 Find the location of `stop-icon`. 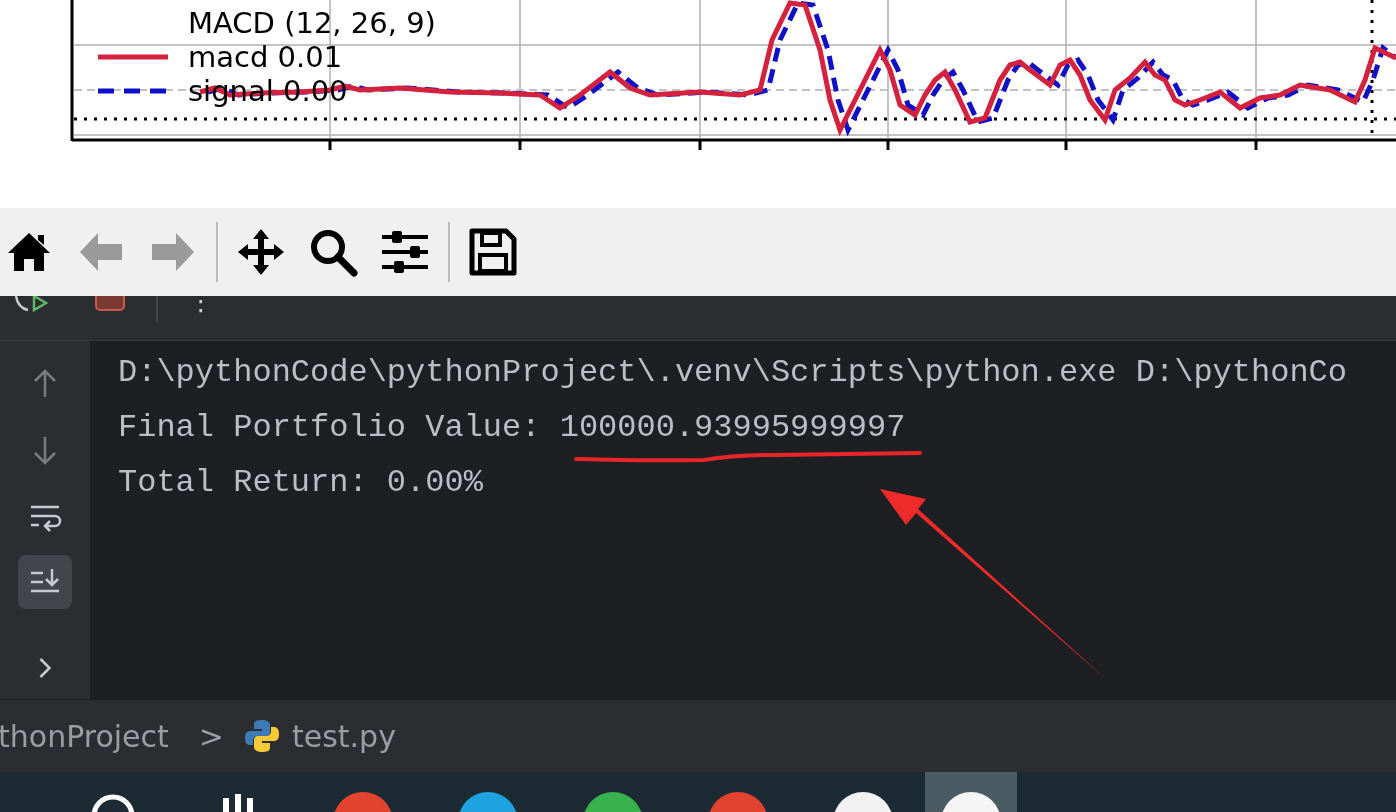

stop-icon is located at coordinates (110, 304).